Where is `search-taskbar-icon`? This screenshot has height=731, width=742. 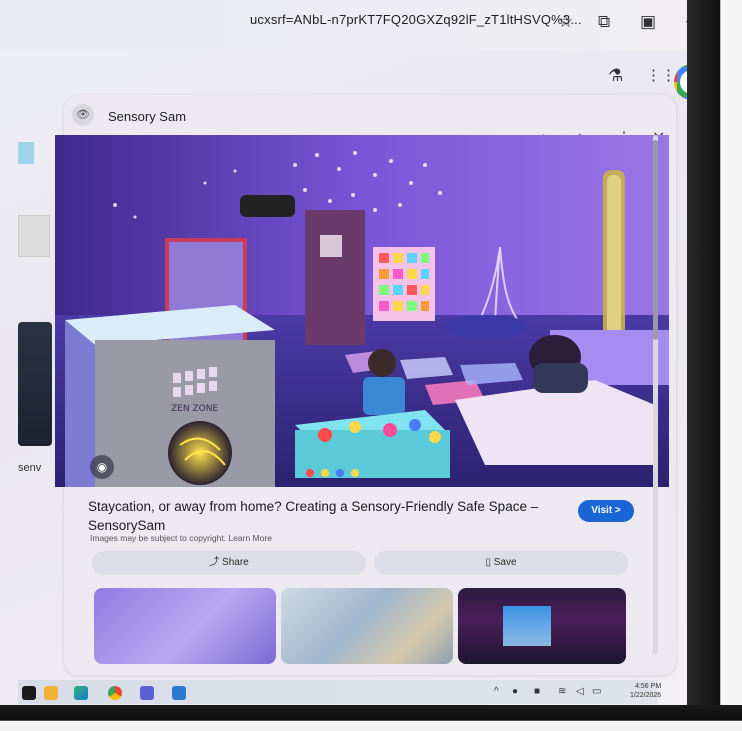
search-taskbar-icon is located at coordinates (29, 693).